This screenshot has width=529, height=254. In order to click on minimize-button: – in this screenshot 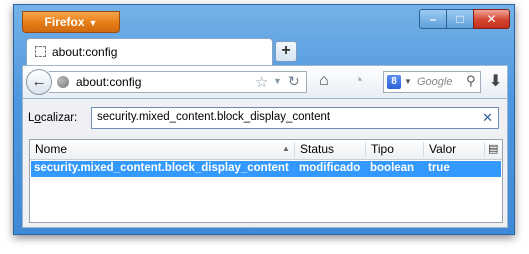, I will do `click(433, 19)`.